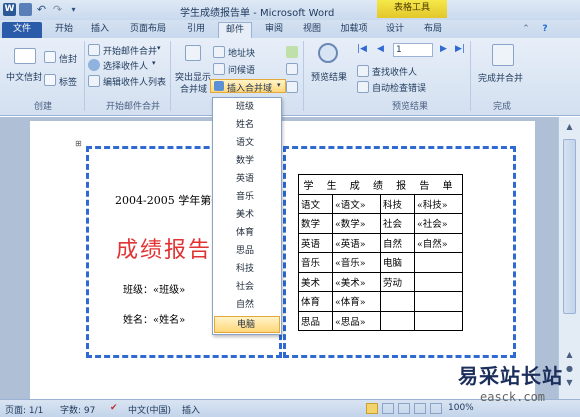  I want to click on web-layout-view-icon, so click(404, 408).